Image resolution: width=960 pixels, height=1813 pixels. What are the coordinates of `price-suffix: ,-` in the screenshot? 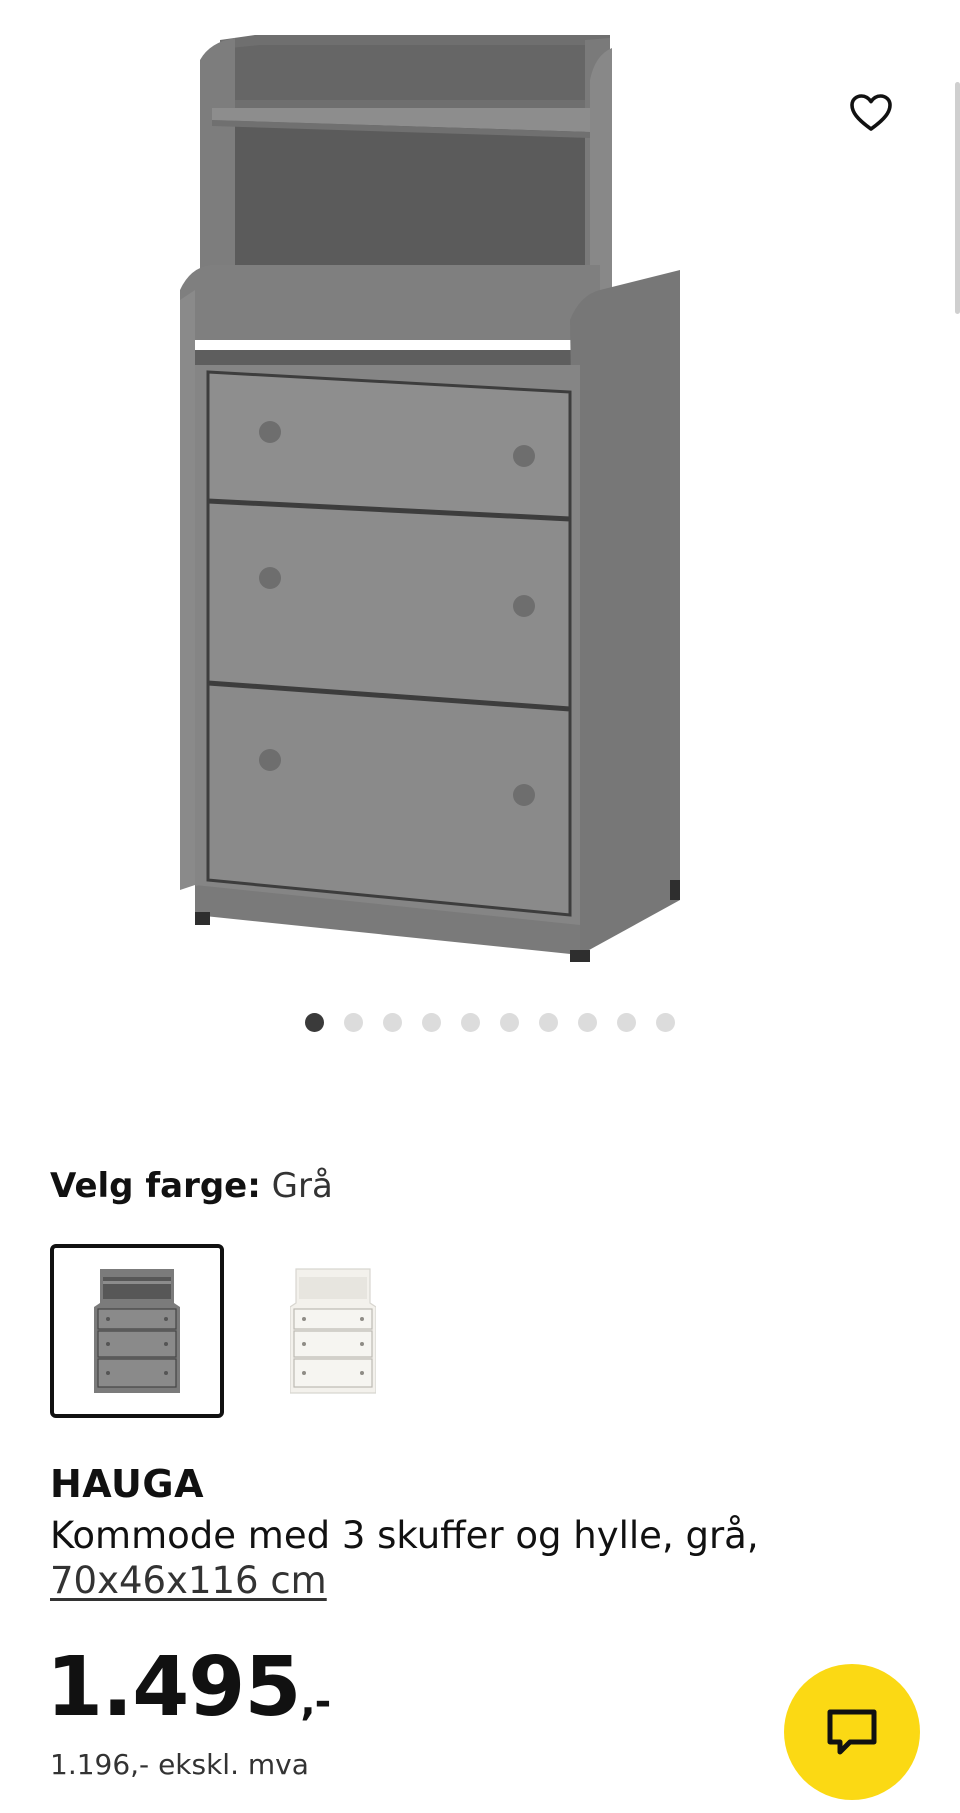 It's located at (315, 1702).